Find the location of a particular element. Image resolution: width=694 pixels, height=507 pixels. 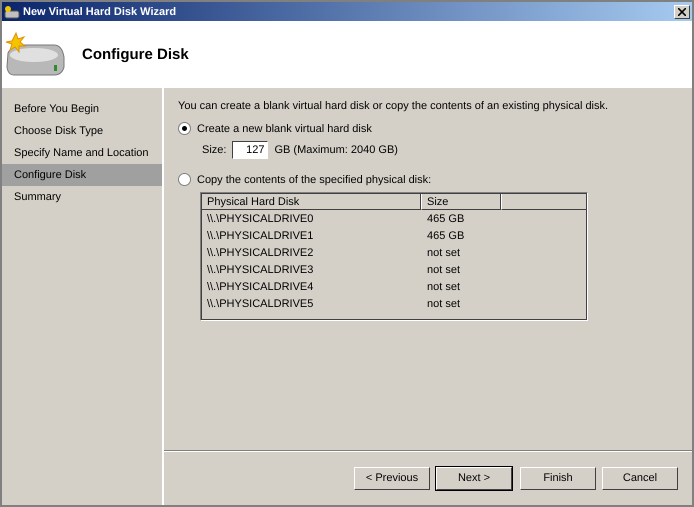

radio-label: Create a new blank virtual hard disk is located at coordinates (284, 128).